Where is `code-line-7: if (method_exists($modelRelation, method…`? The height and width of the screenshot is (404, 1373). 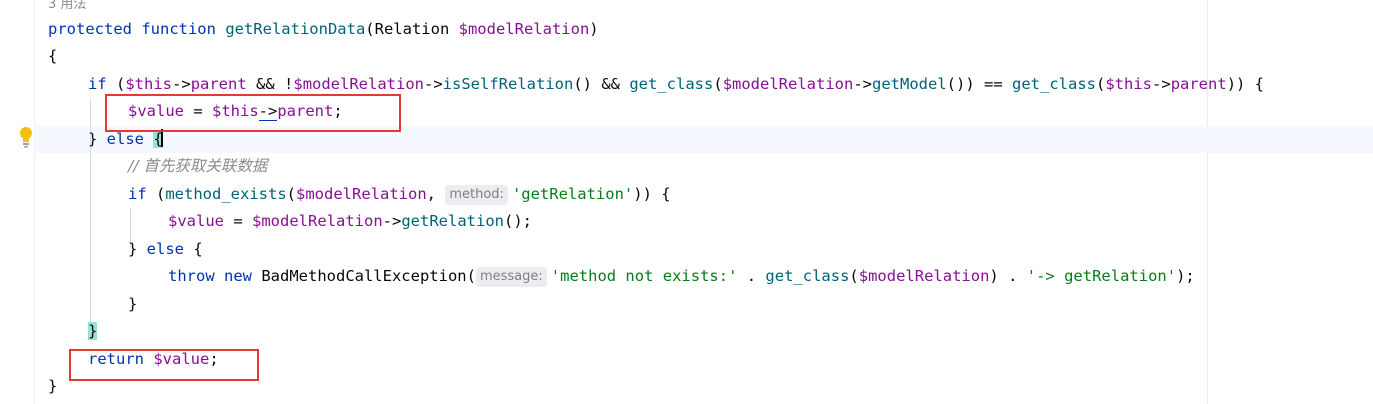 code-line-7: if (method_exists($modelRelation, method… is located at coordinates (399, 194).